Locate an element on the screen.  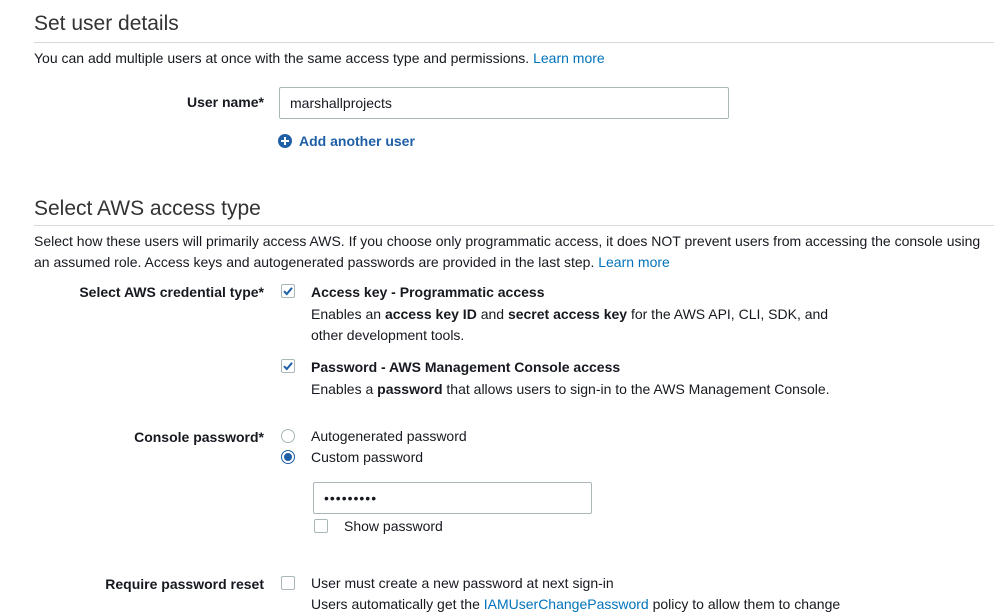
access-key-title: Access key - Programmatic access is located at coordinates (428, 292).